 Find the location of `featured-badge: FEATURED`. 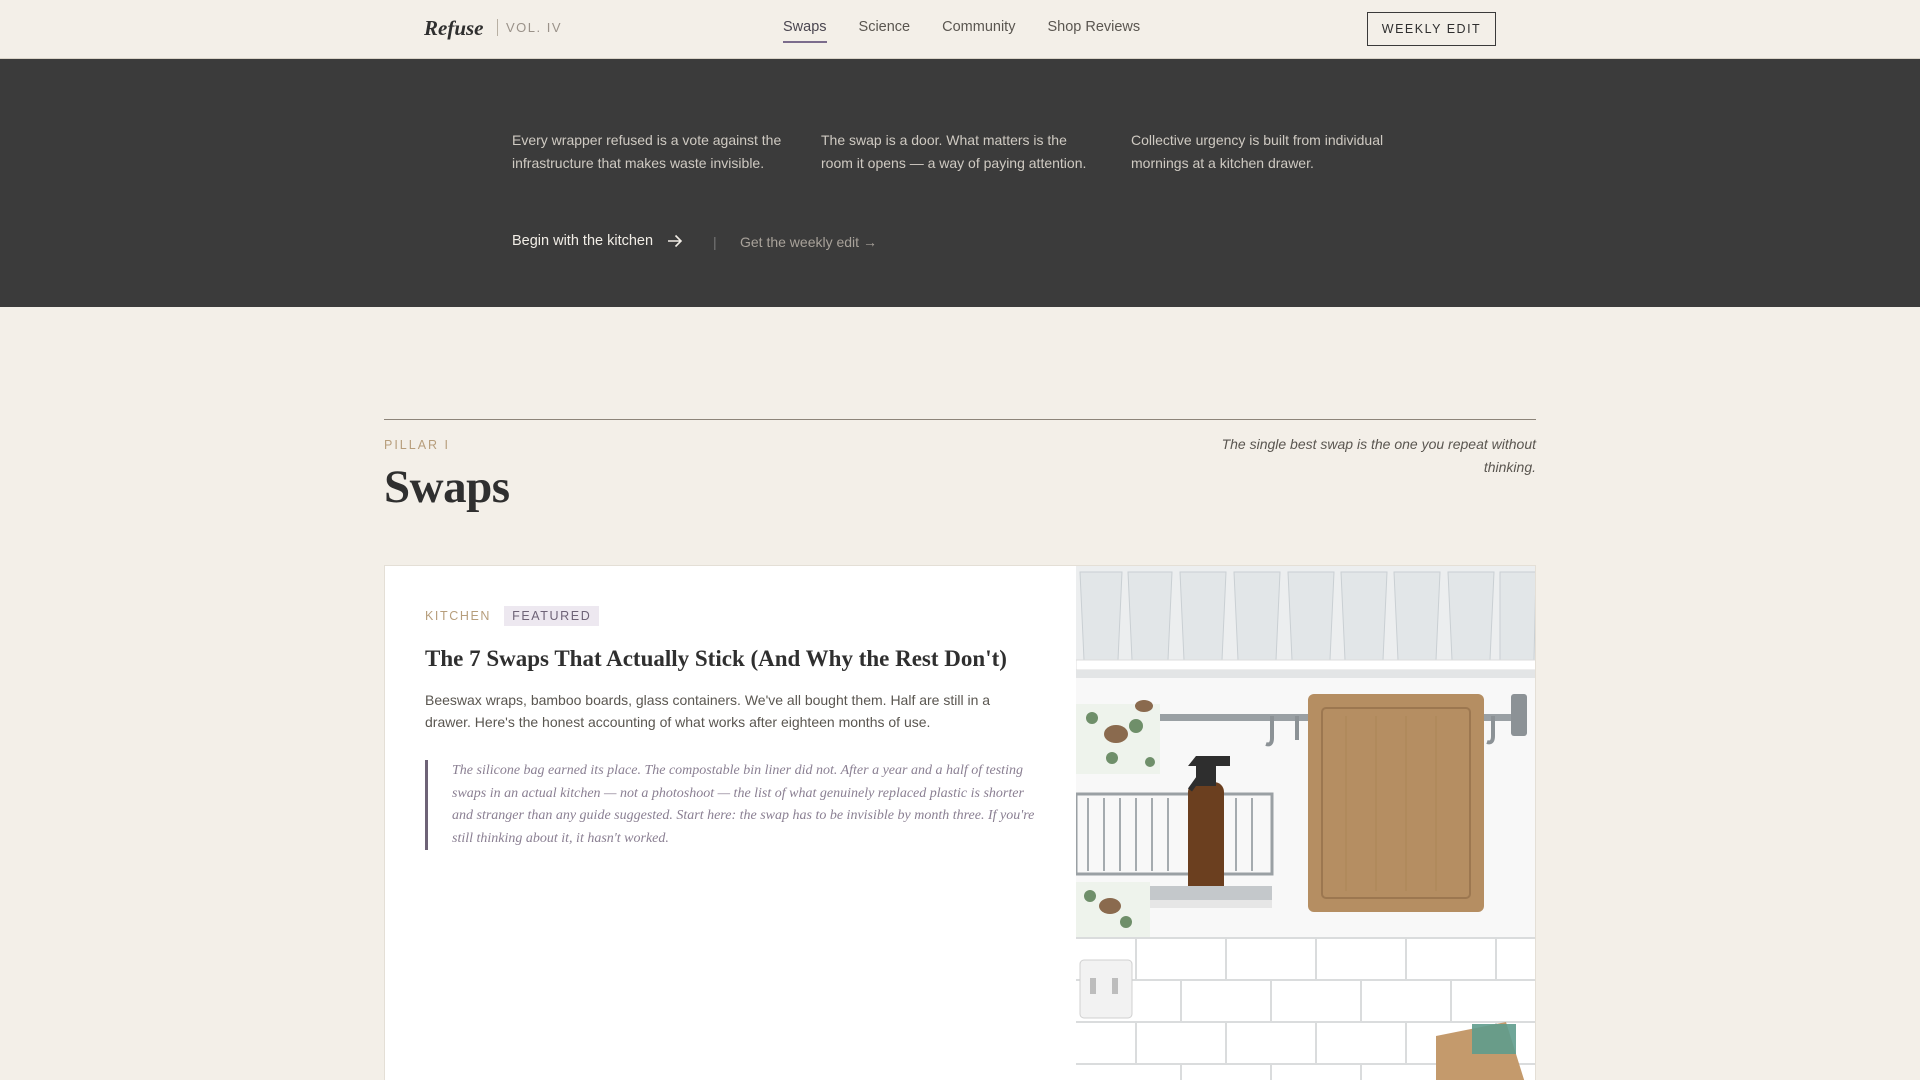

featured-badge: FEATURED is located at coordinates (552, 616).